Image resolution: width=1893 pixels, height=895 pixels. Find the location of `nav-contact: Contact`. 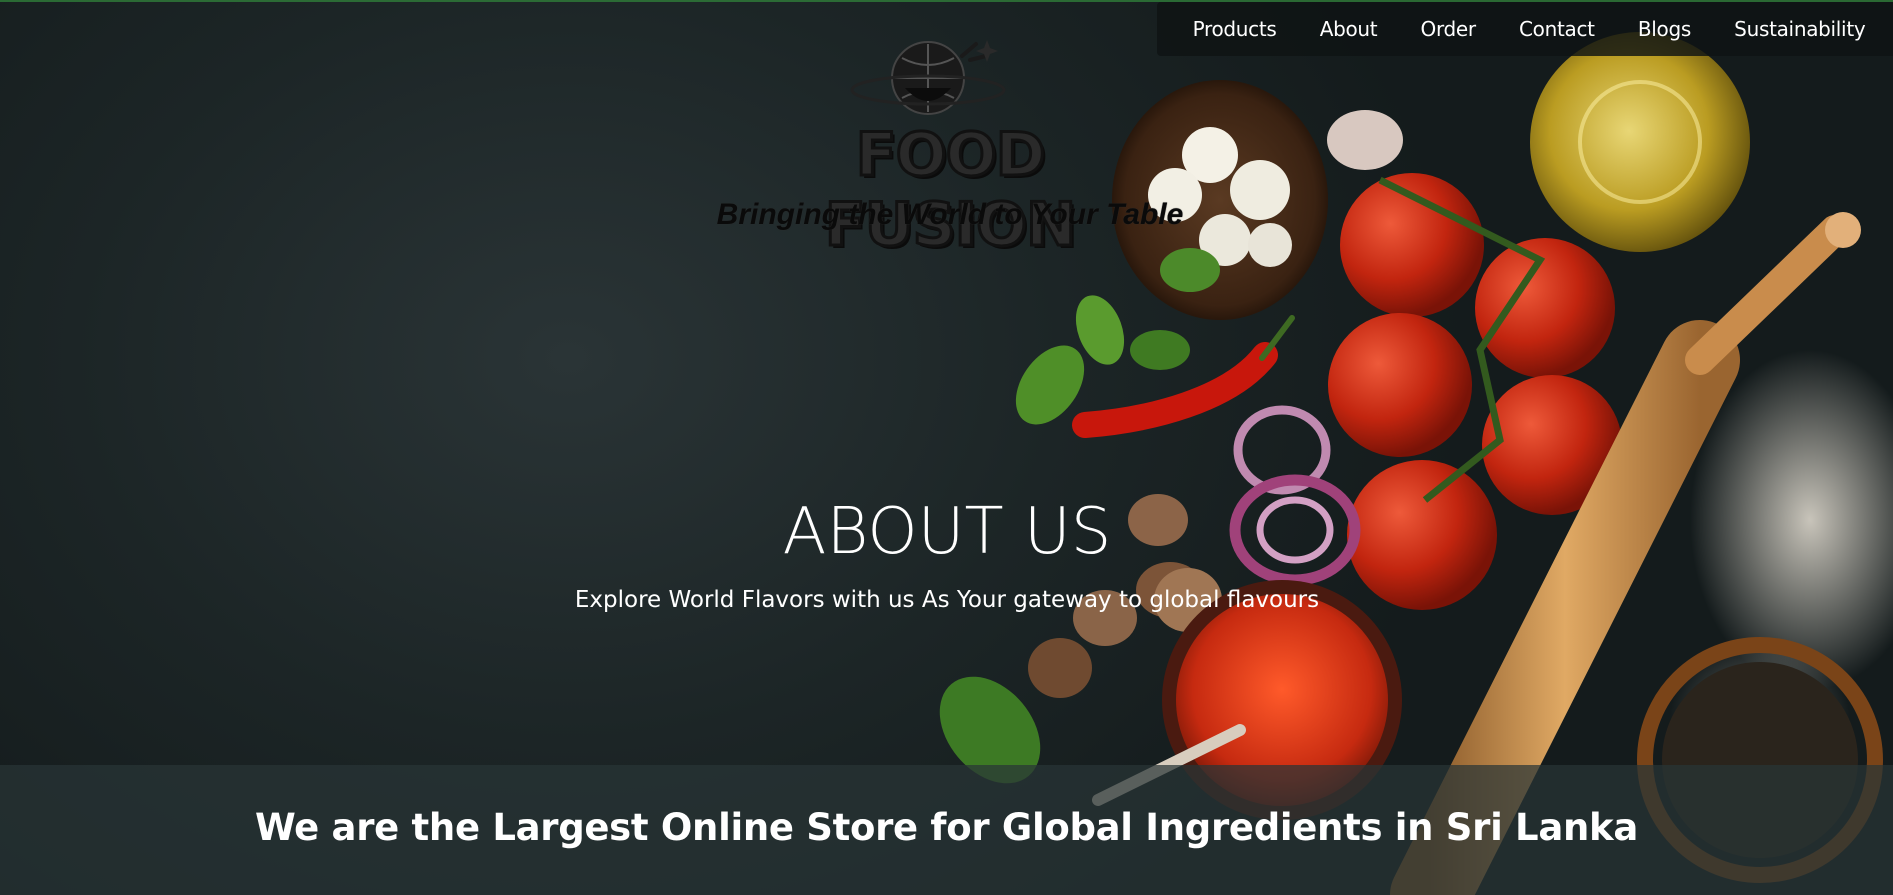

nav-contact: Contact is located at coordinates (1557, 29).